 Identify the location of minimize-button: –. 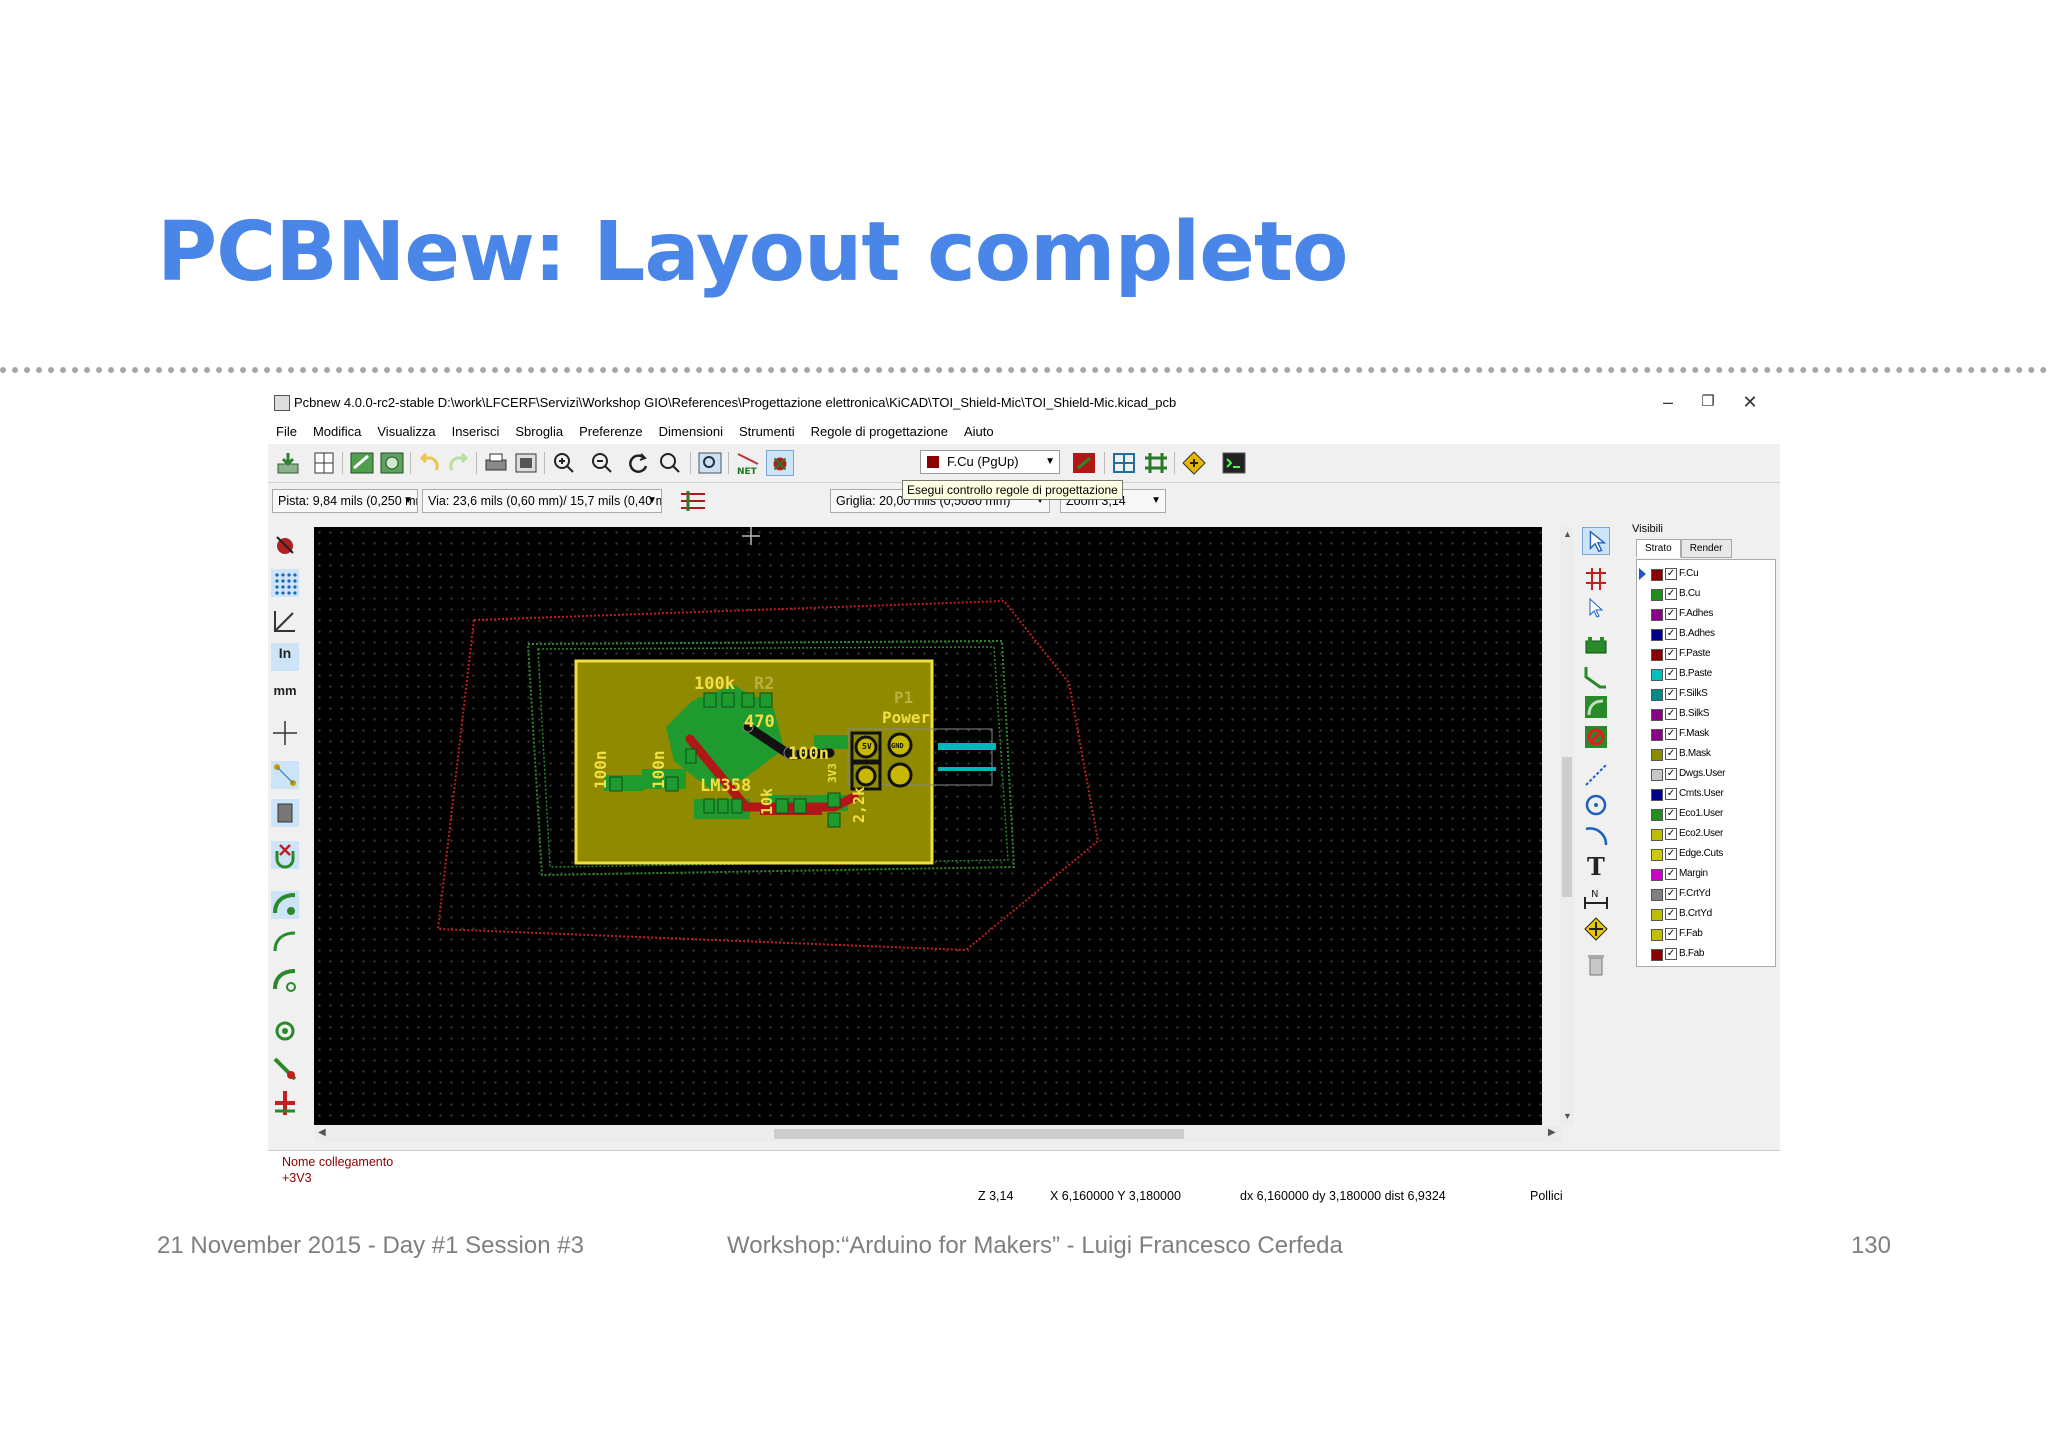
(1668, 402).